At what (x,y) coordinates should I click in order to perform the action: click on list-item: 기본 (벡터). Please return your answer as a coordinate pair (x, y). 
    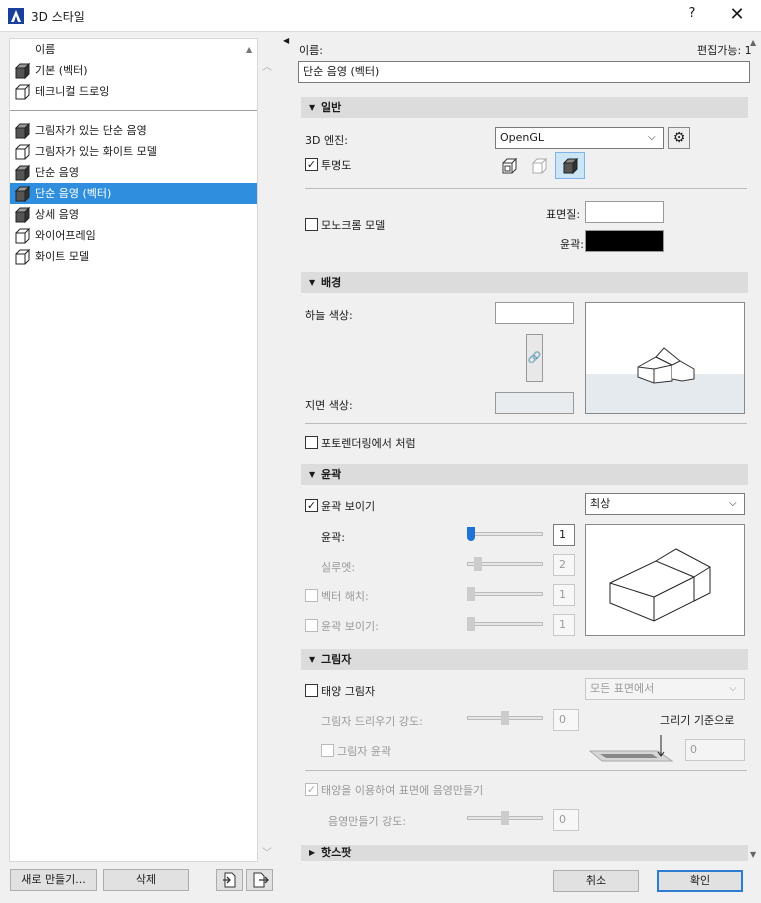
    Looking at the image, I should click on (133, 70).